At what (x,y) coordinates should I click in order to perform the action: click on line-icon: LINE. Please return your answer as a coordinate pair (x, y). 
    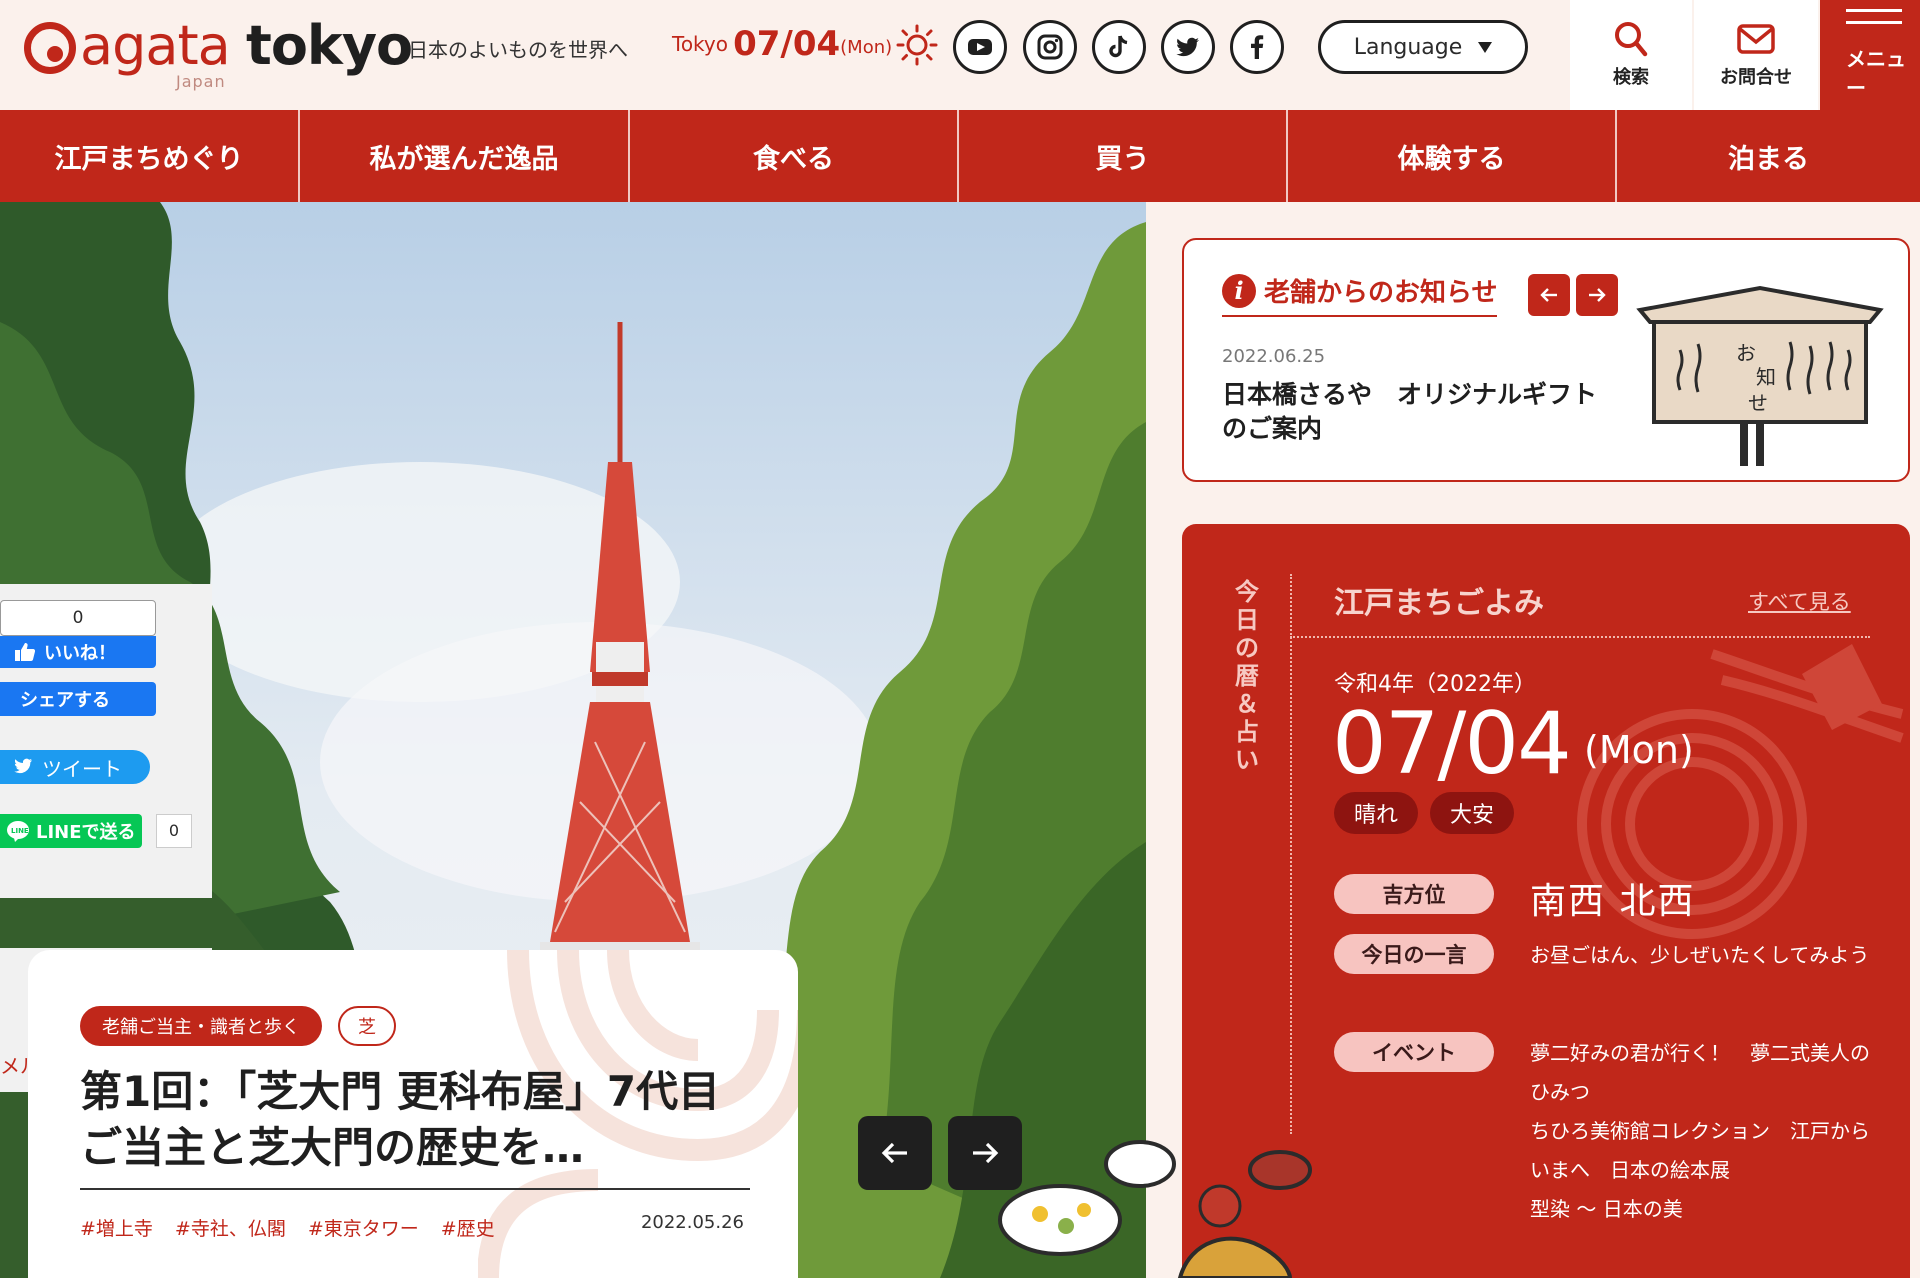
    Looking at the image, I should click on (18, 831).